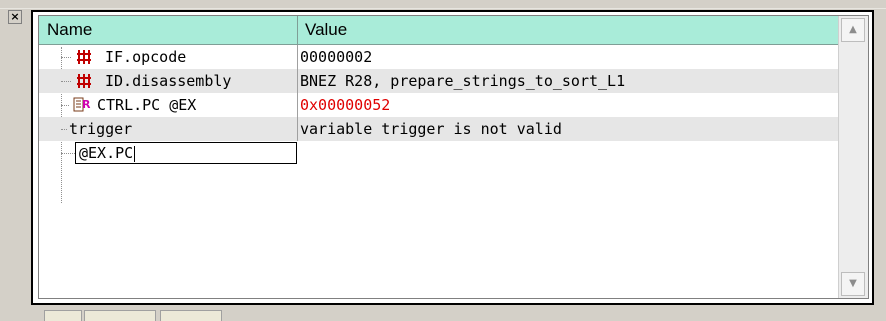 The width and height of the screenshot is (886, 321). I want to click on close-icon: ×, so click(15, 17).